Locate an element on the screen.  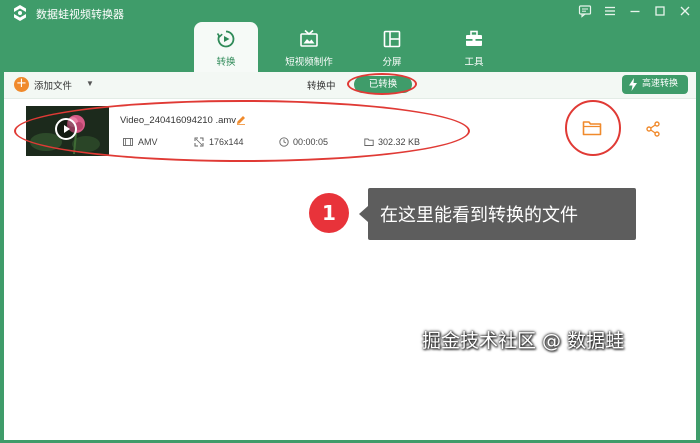
watermark: 掘金技术社区 @ 数据蛙 is located at coordinates (523, 341).